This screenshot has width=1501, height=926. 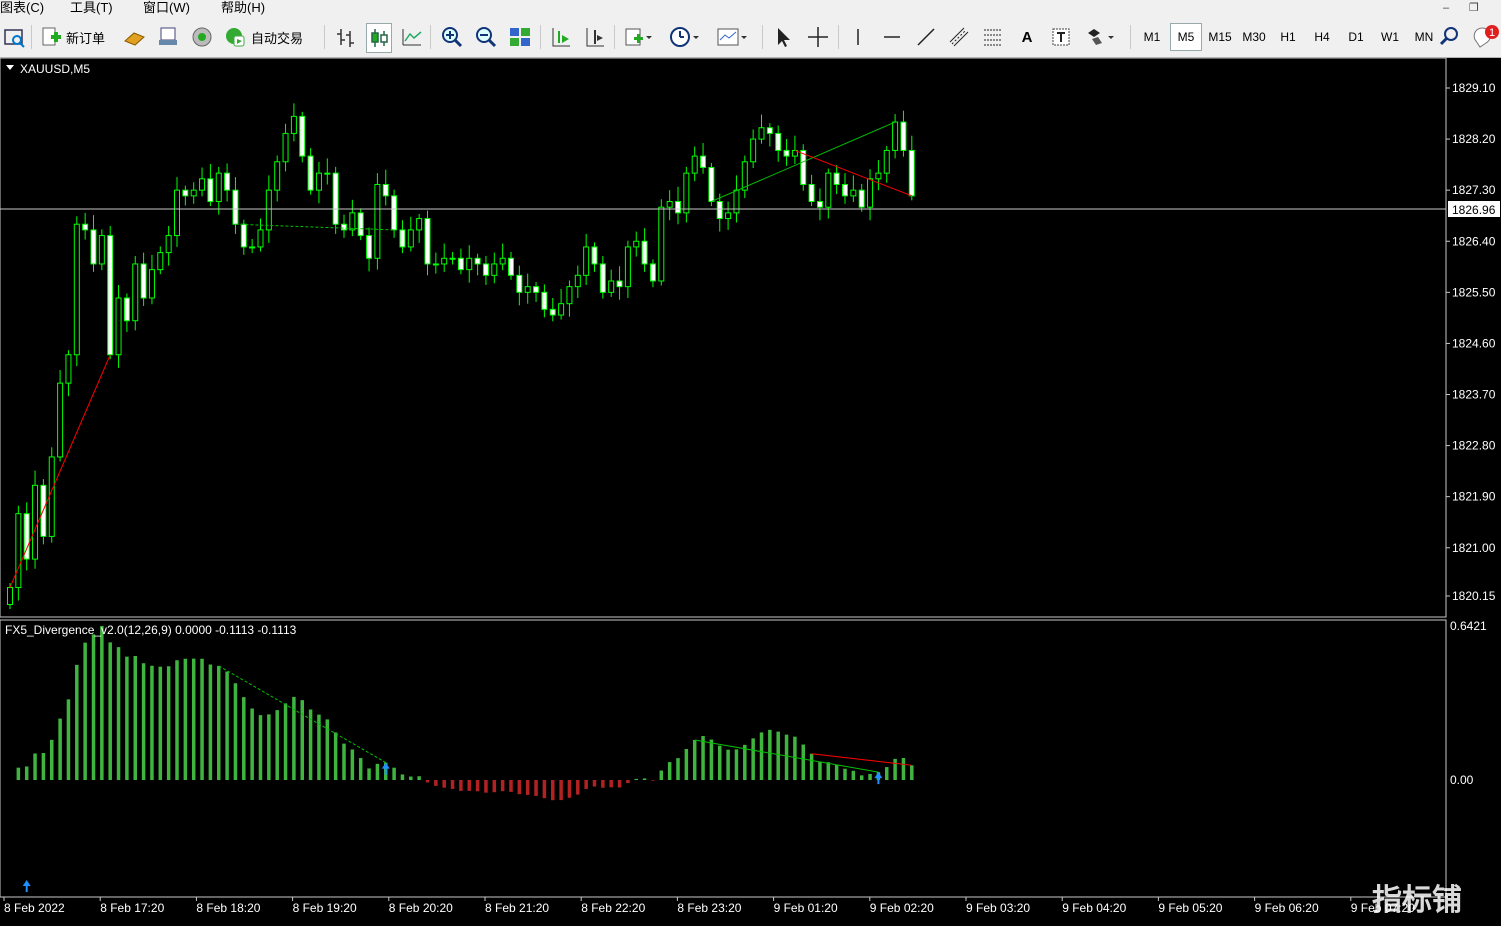 I want to click on watermark: 指标铺, so click(x=1417, y=900).